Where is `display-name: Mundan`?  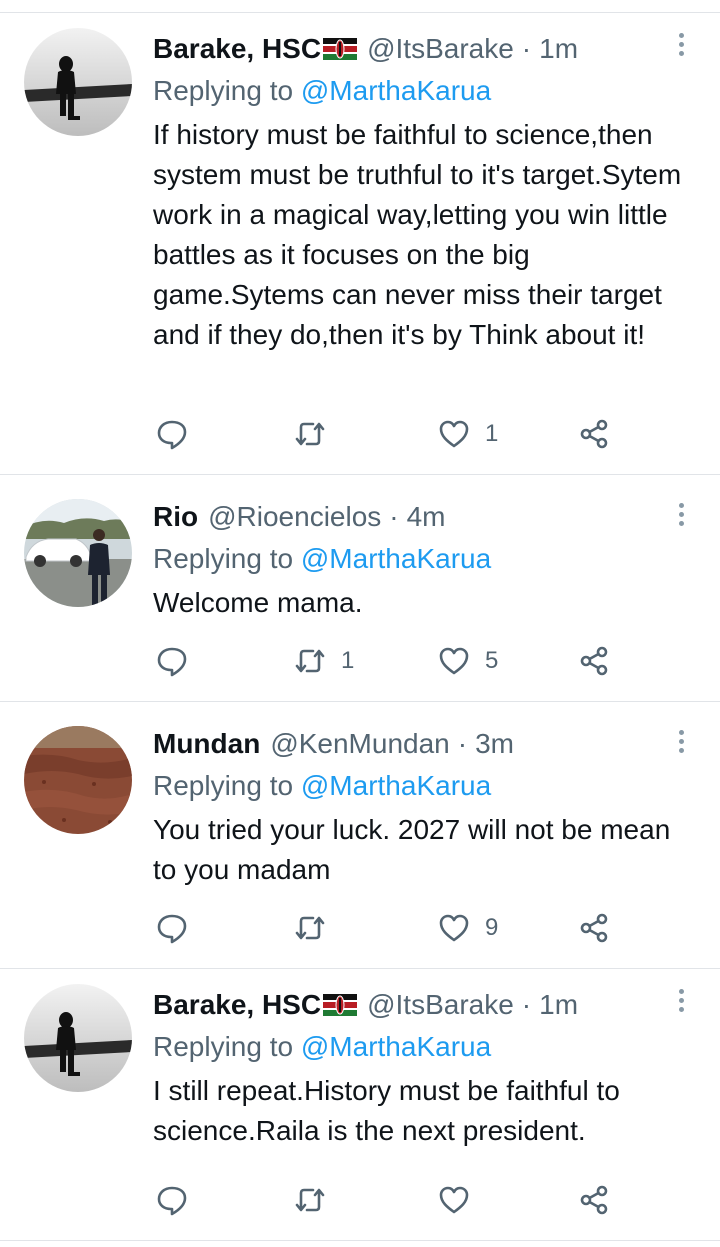 display-name: Mundan is located at coordinates (206, 744).